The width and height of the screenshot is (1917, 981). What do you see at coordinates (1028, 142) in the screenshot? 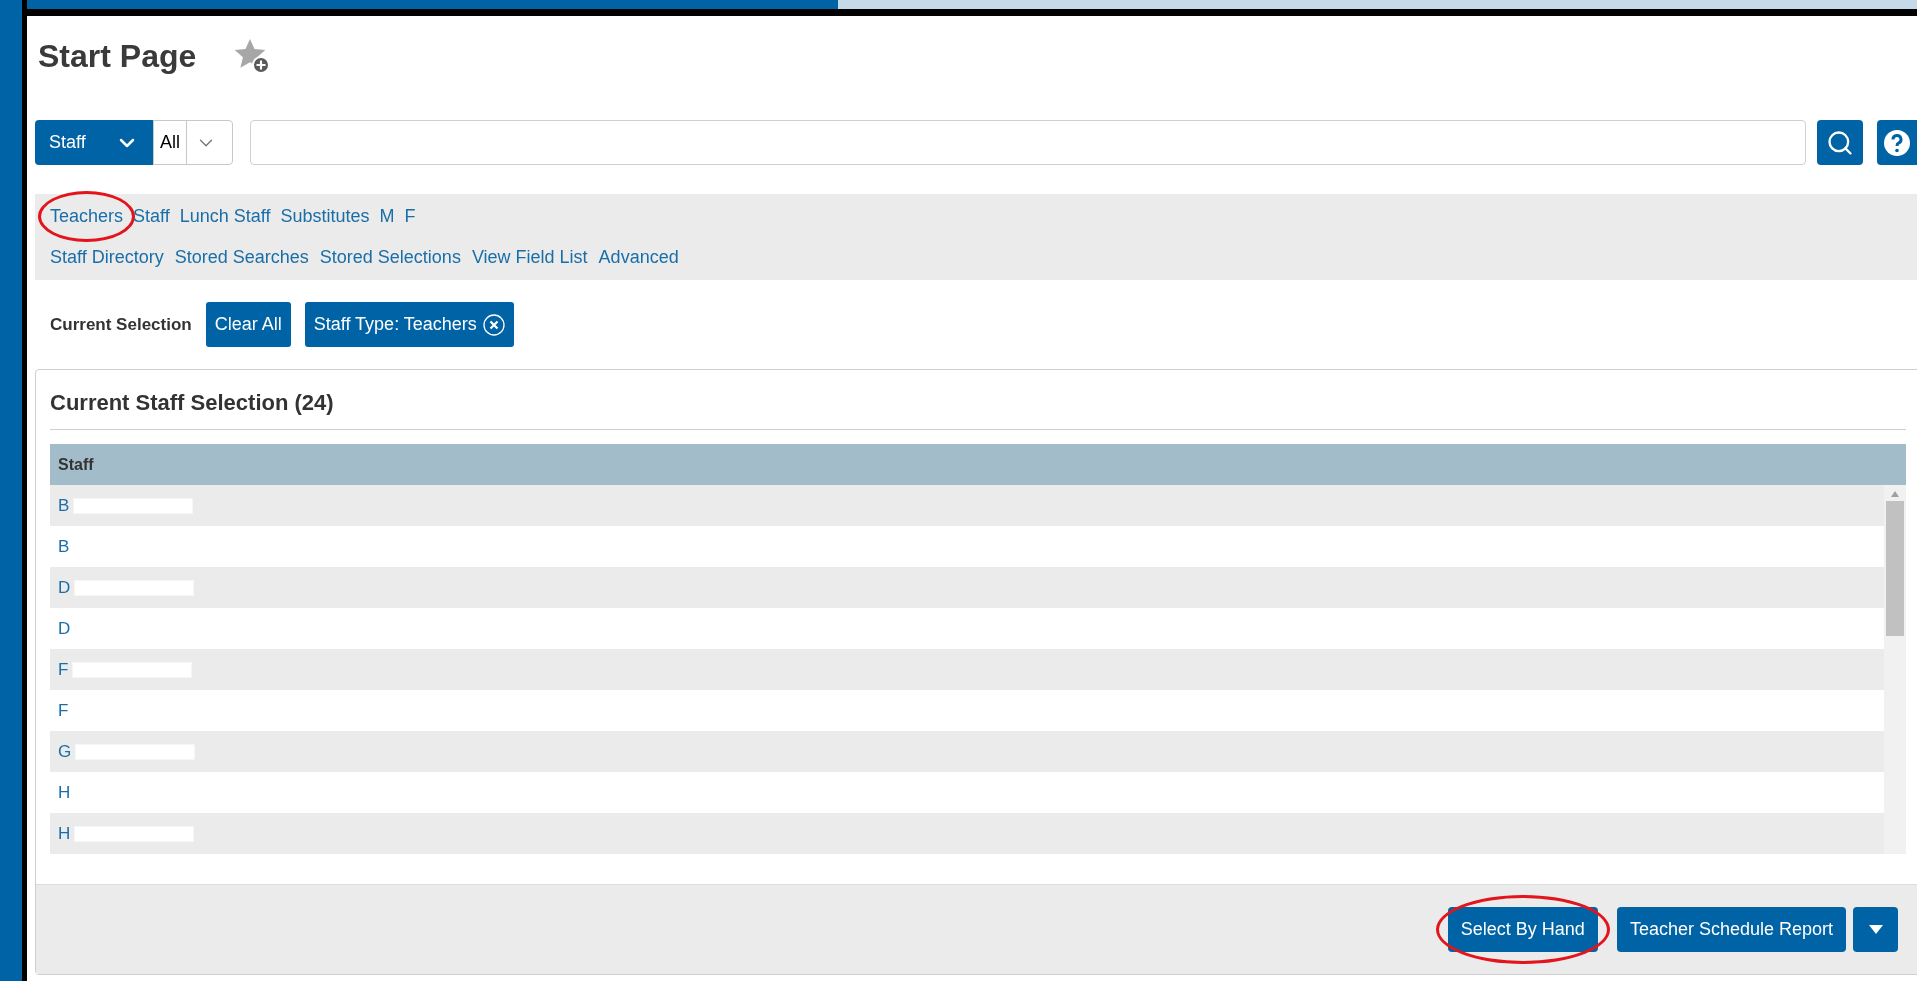
I see `search-field` at bounding box center [1028, 142].